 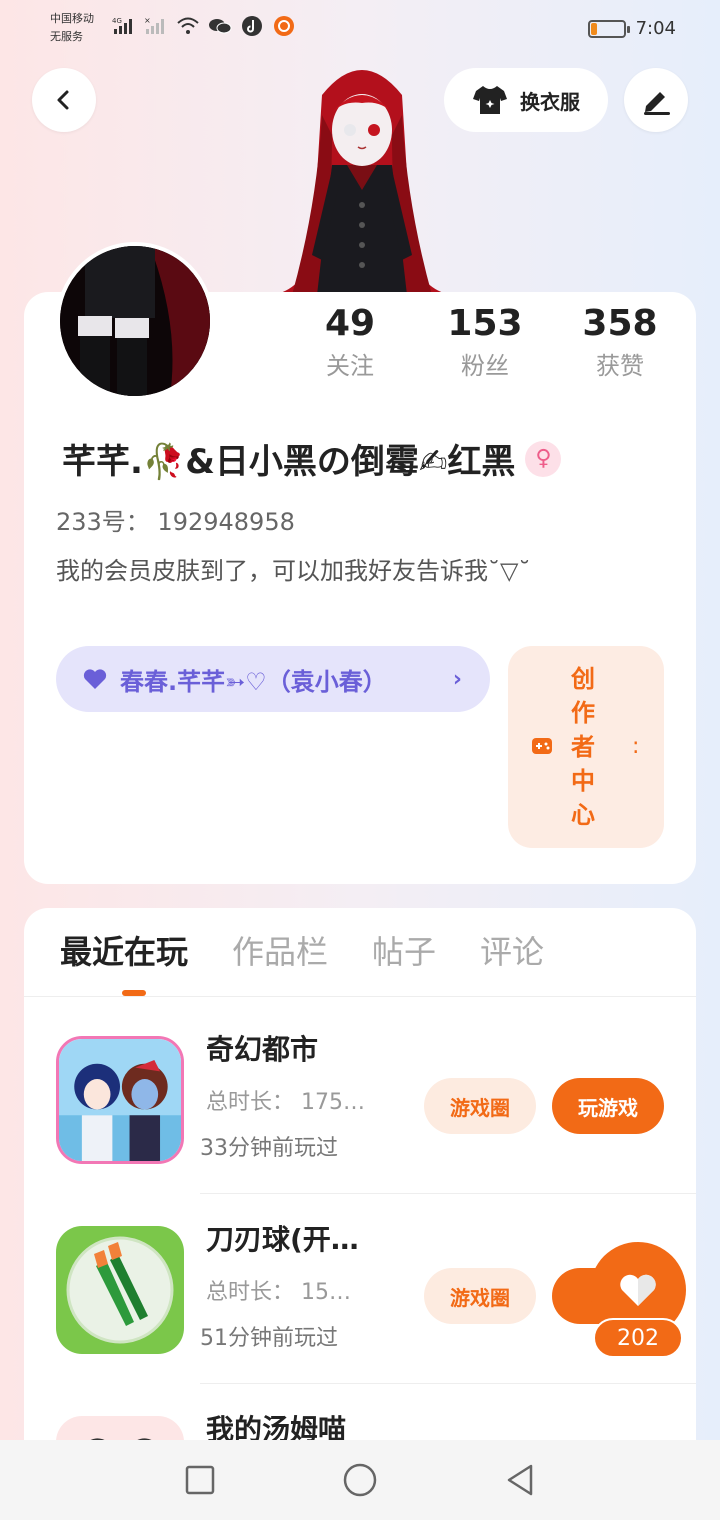 What do you see at coordinates (490, 100) in the screenshot?
I see `tshirt-icon` at bounding box center [490, 100].